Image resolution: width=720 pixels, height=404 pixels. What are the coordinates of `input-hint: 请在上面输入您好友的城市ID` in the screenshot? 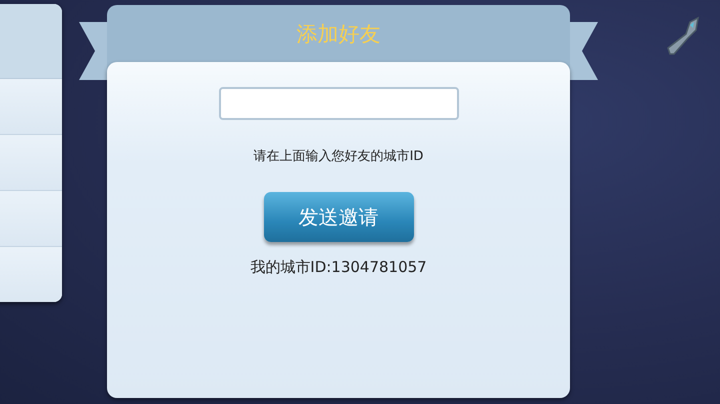 It's located at (339, 156).